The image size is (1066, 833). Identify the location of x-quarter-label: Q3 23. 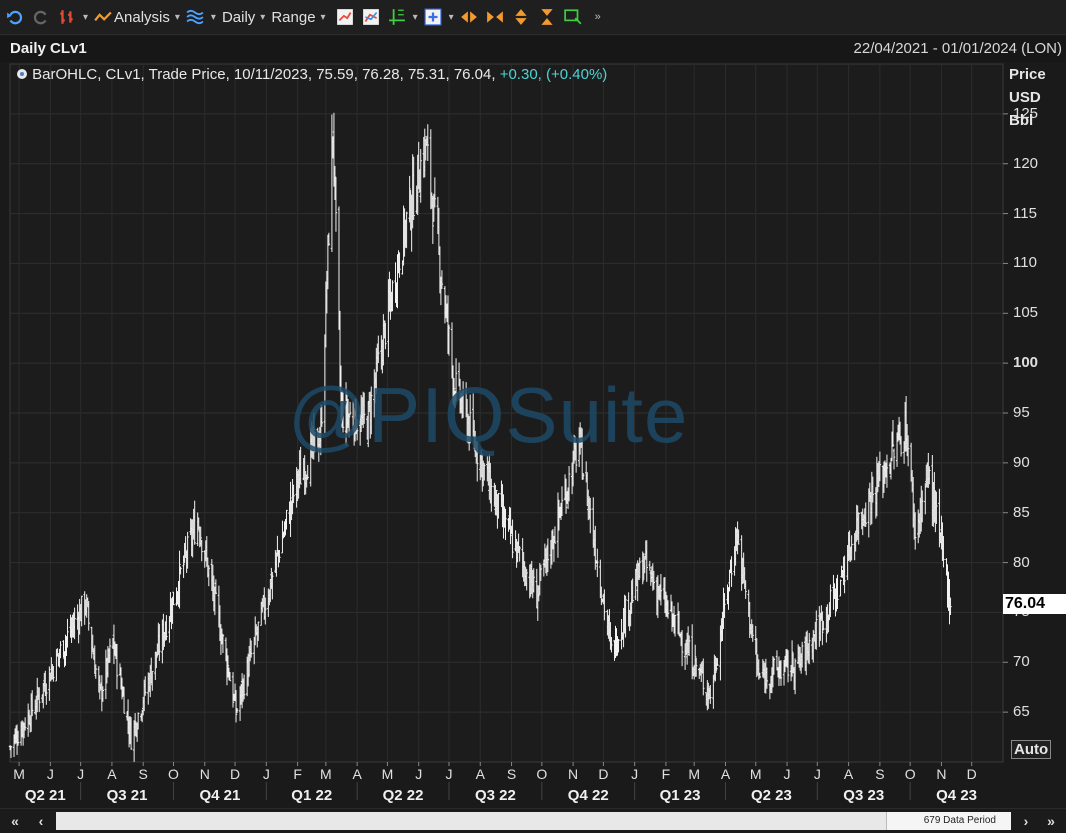
(864, 795).